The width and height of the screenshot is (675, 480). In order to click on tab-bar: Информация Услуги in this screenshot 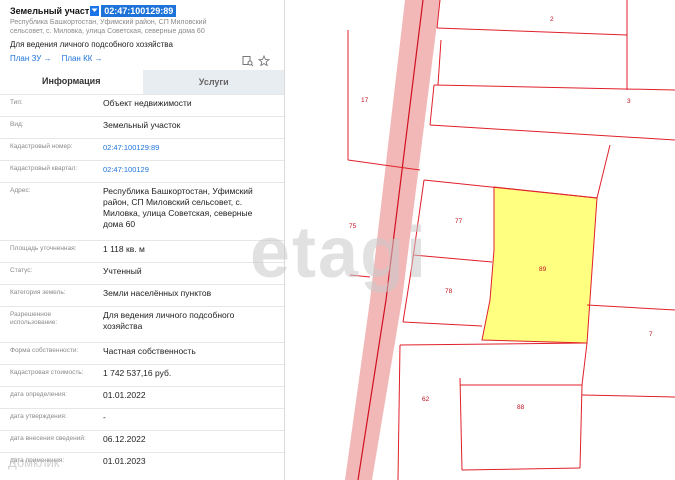, I will do `click(142, 82)`.